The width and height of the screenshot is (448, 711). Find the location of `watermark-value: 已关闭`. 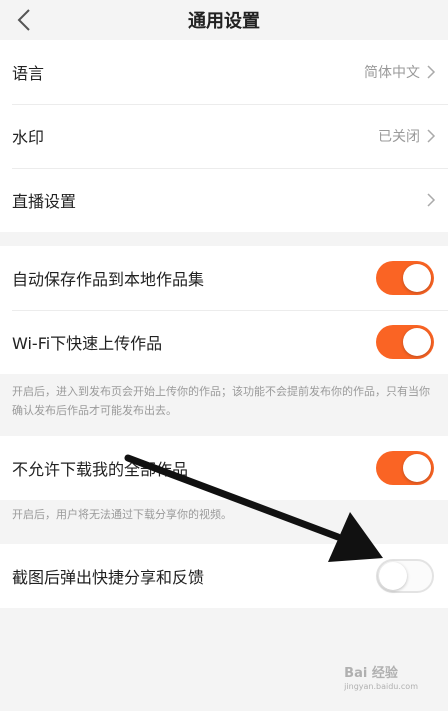

watermark-value: 已关闭 is located at coordinates (399, 137).